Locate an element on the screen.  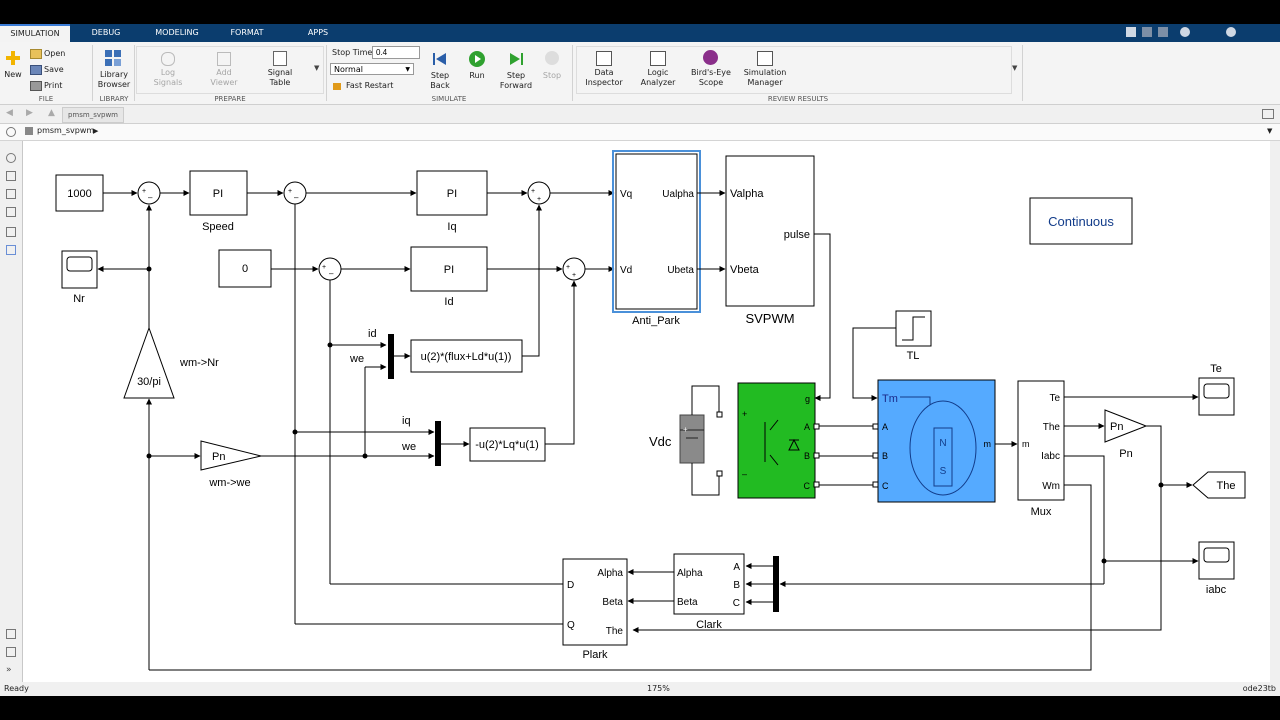
clark-block: Alpha Beta A B C is located at coordinates (709, 584).